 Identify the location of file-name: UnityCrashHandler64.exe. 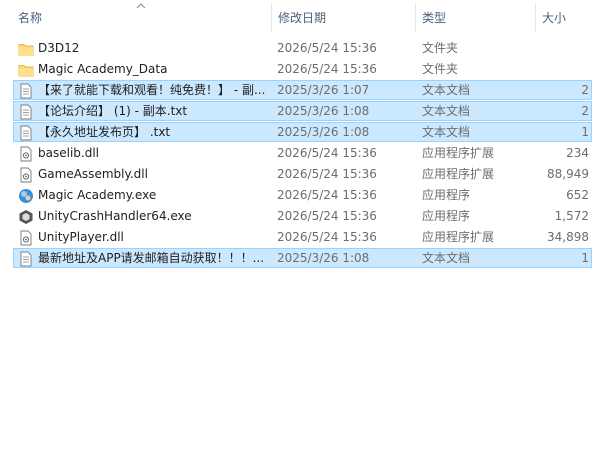
(115, 216).